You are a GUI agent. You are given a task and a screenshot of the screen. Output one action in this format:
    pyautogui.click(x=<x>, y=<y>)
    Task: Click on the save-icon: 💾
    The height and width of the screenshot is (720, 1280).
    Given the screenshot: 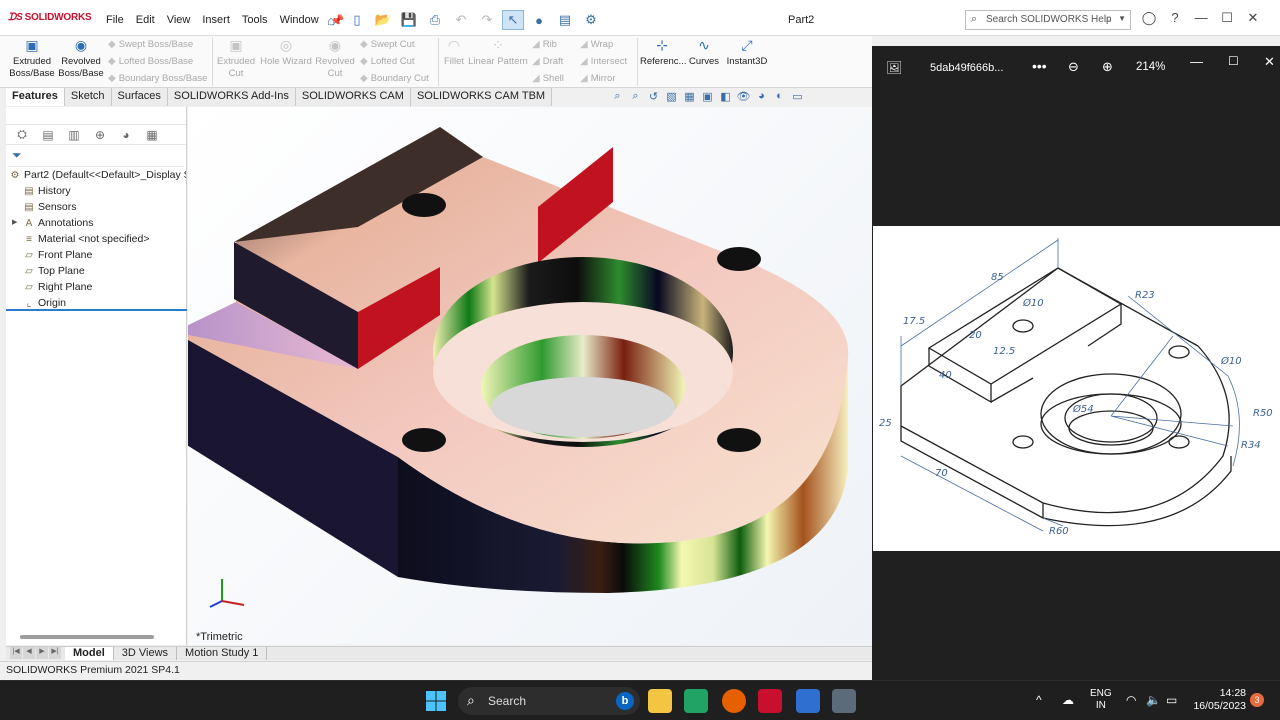 What is the action you would take?
    pyautogui.click(x=409, y=20)
    